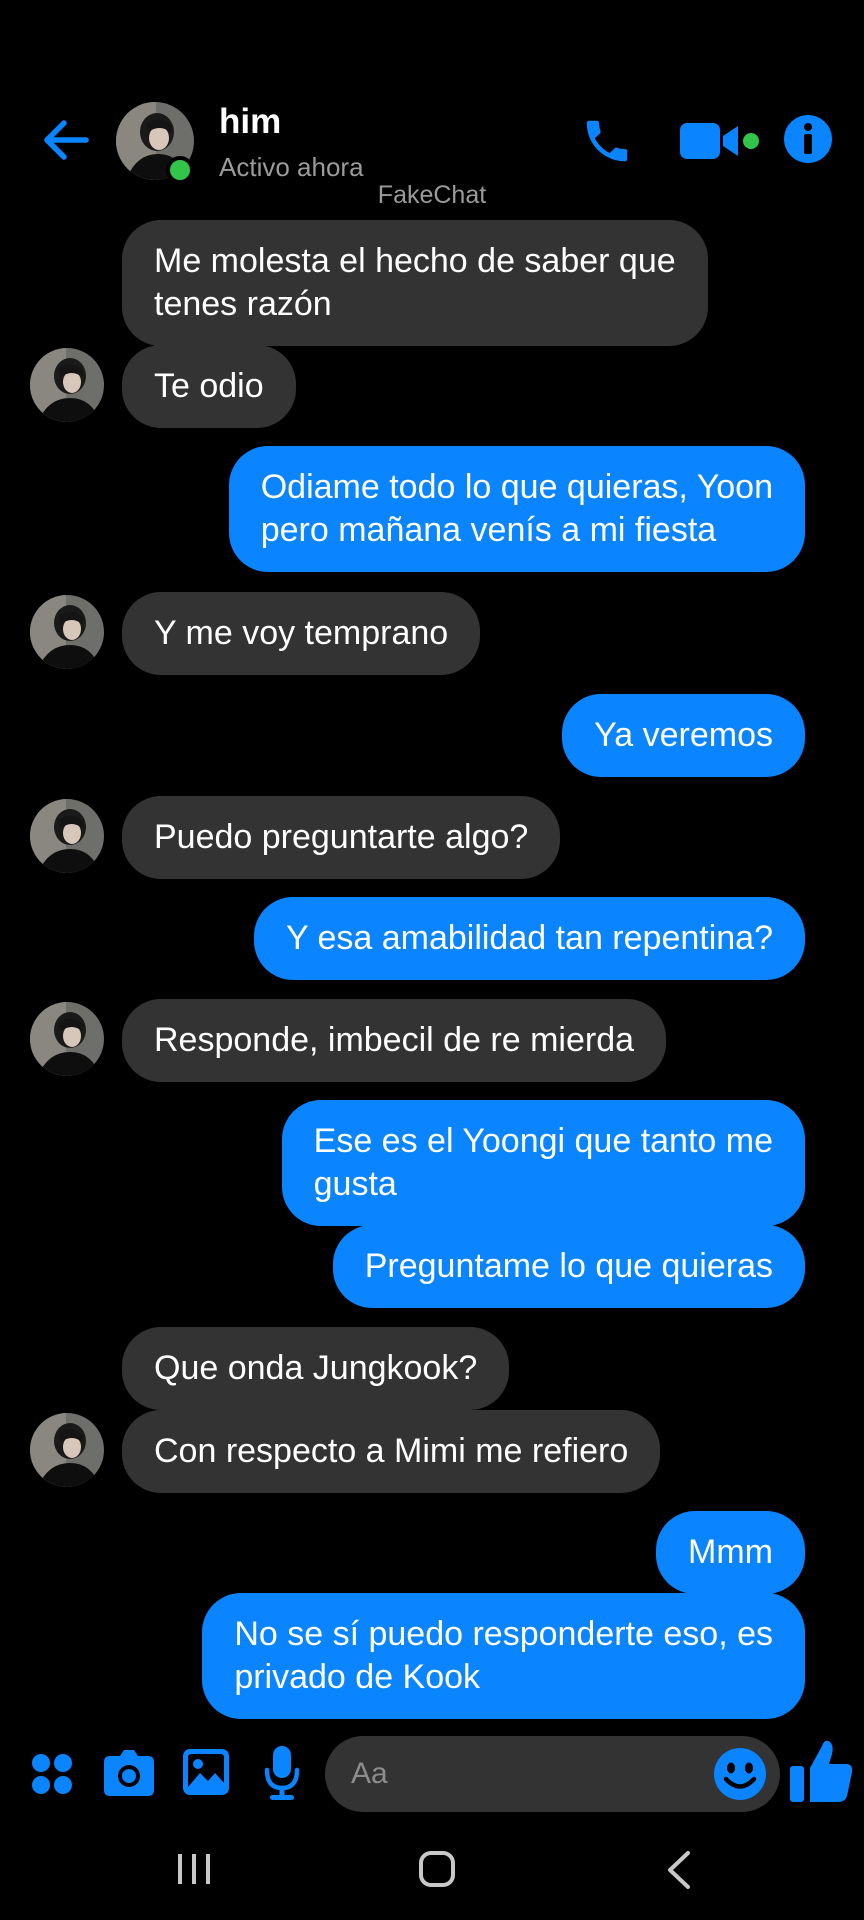  I want to click on chat-header: him Activo ahora FakeChat, so click(432, 107).